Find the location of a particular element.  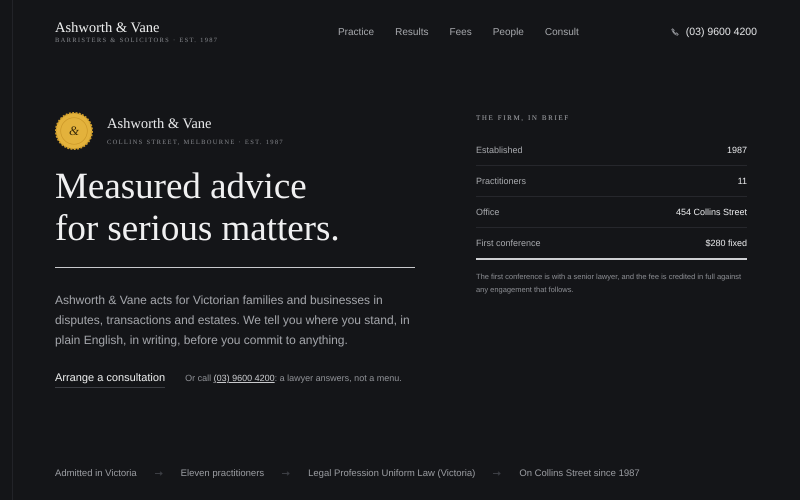

fact-value: 11 is located at coordinates (742, 181).